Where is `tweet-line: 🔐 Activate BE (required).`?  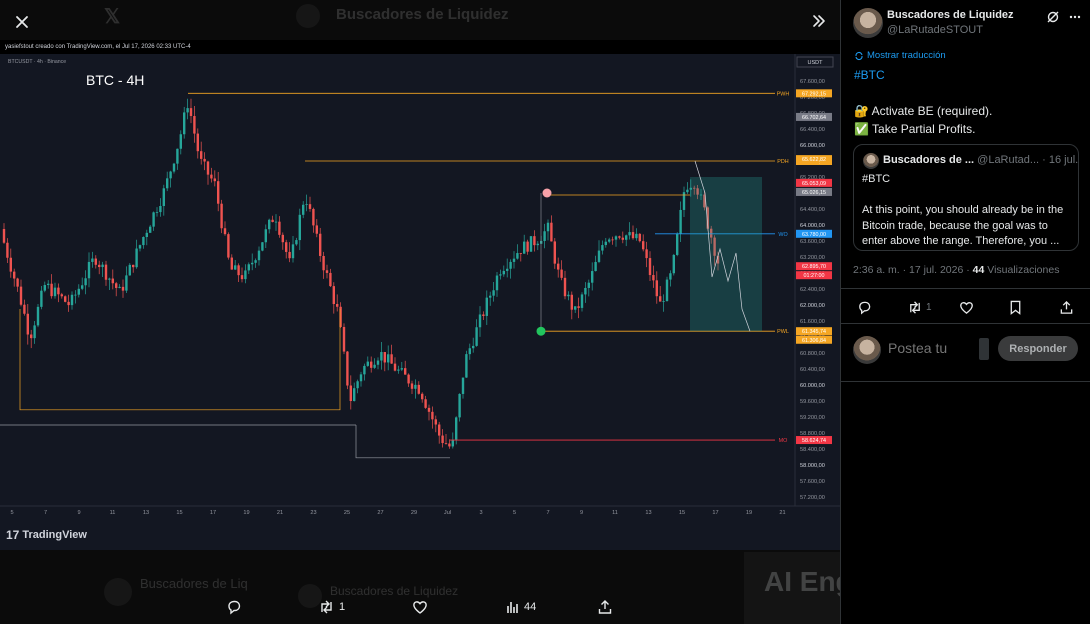
tweet-line: 🔐 Activate BE (required). is located at coordinates (923, 111).